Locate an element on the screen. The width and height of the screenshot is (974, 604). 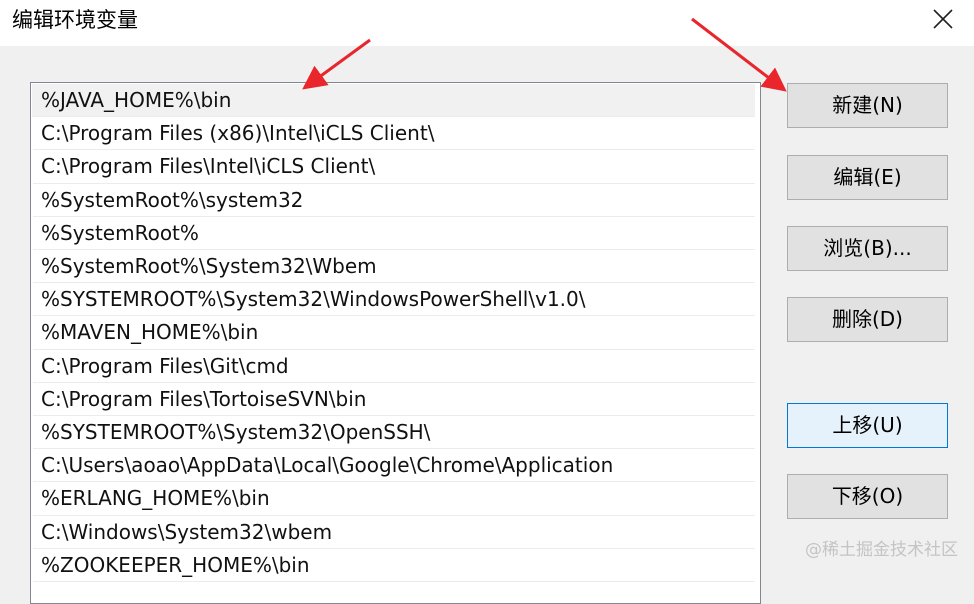
annotation-arrow-list is located at coordinates (336, 64).